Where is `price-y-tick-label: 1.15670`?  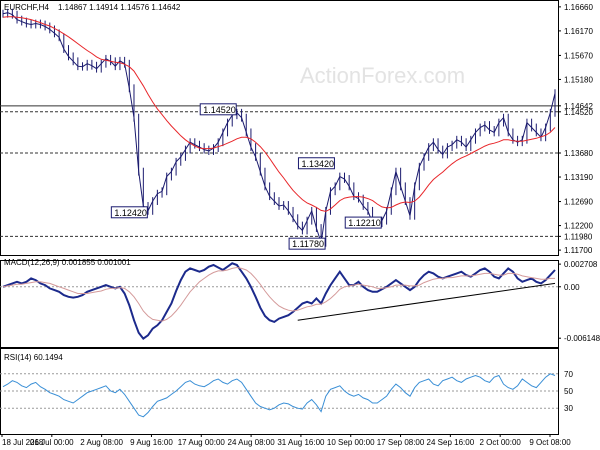 price-y-tick-label: 1.15670 is located at coordinates (578, 55).